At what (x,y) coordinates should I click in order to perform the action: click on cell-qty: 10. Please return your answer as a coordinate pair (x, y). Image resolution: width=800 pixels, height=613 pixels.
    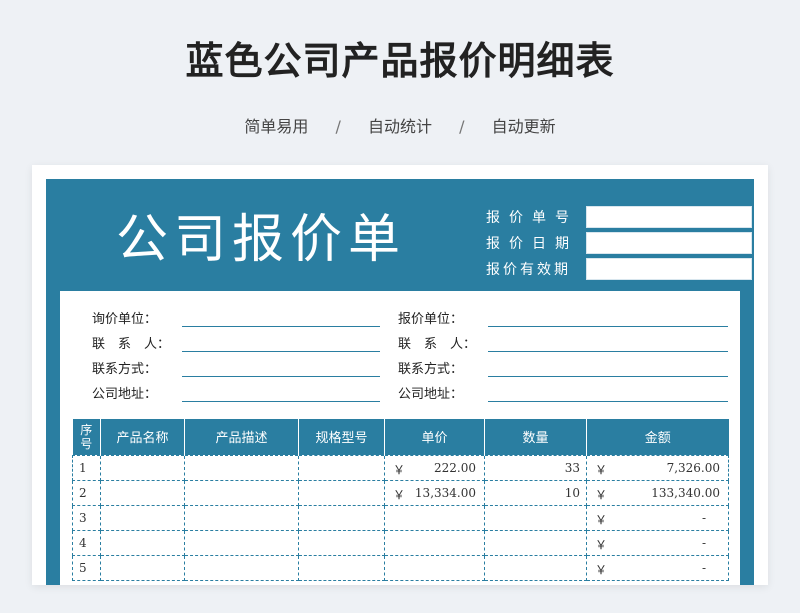
    Looking at the image, I should click on (535, 492).